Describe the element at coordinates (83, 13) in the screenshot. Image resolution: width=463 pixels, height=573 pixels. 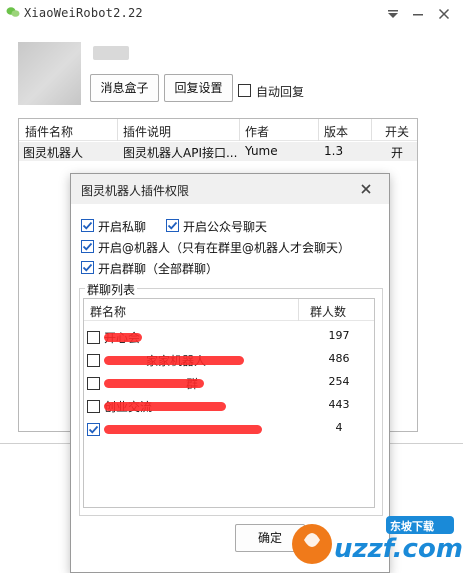
I see `window-title: XiaoWeiRobot2.22` at that location.